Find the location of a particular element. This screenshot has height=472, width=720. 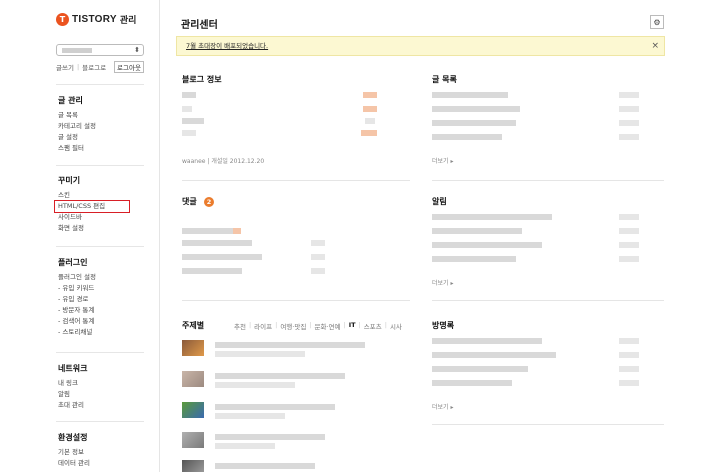

sidebar-item-spam-filter: 스팸 필터 is located at coordinates (77, 148).